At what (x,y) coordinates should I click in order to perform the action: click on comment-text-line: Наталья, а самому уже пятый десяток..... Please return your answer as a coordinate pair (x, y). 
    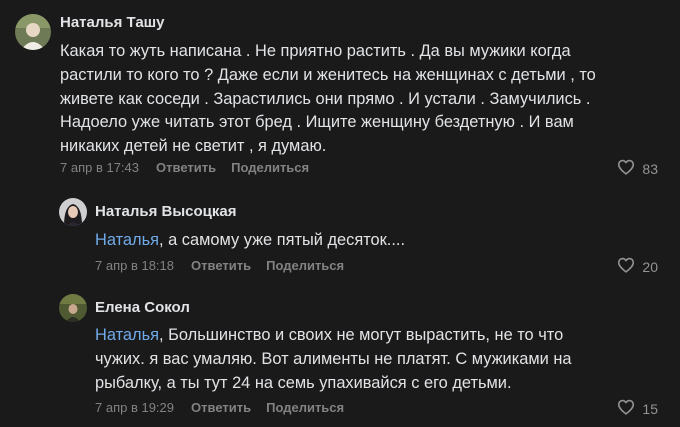
    Looking at the image, I should click on (250, 240).